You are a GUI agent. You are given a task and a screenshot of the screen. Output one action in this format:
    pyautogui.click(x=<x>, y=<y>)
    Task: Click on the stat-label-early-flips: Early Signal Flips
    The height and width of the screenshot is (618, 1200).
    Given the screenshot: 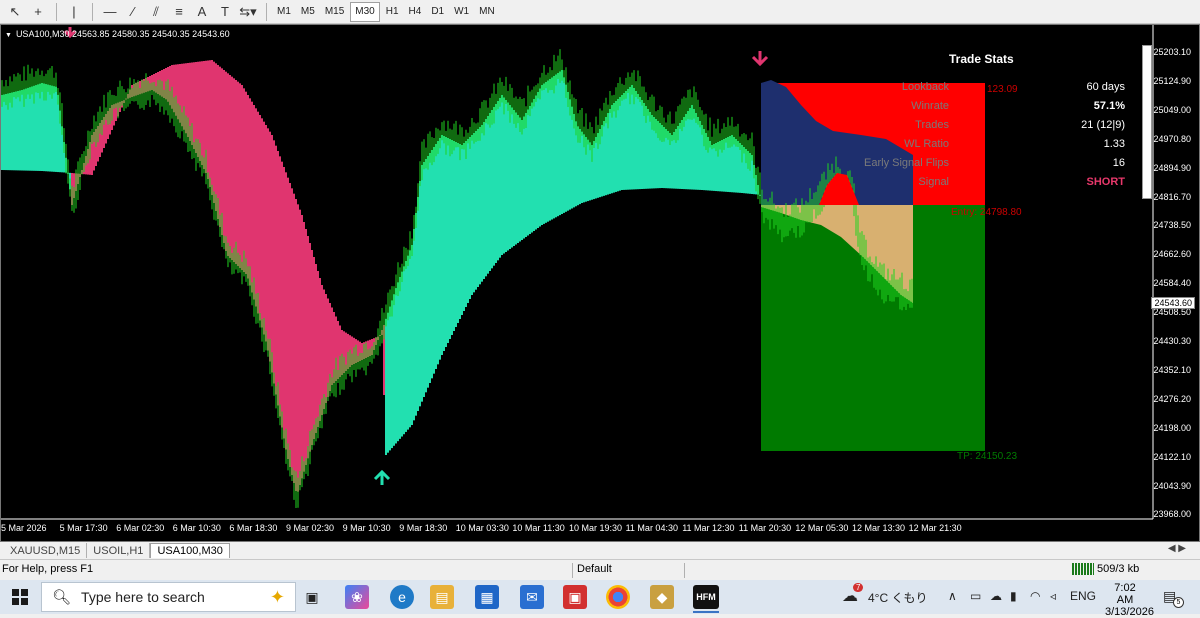 What is the action you would take?
    pyautogui.click(x=906, y=163)
    